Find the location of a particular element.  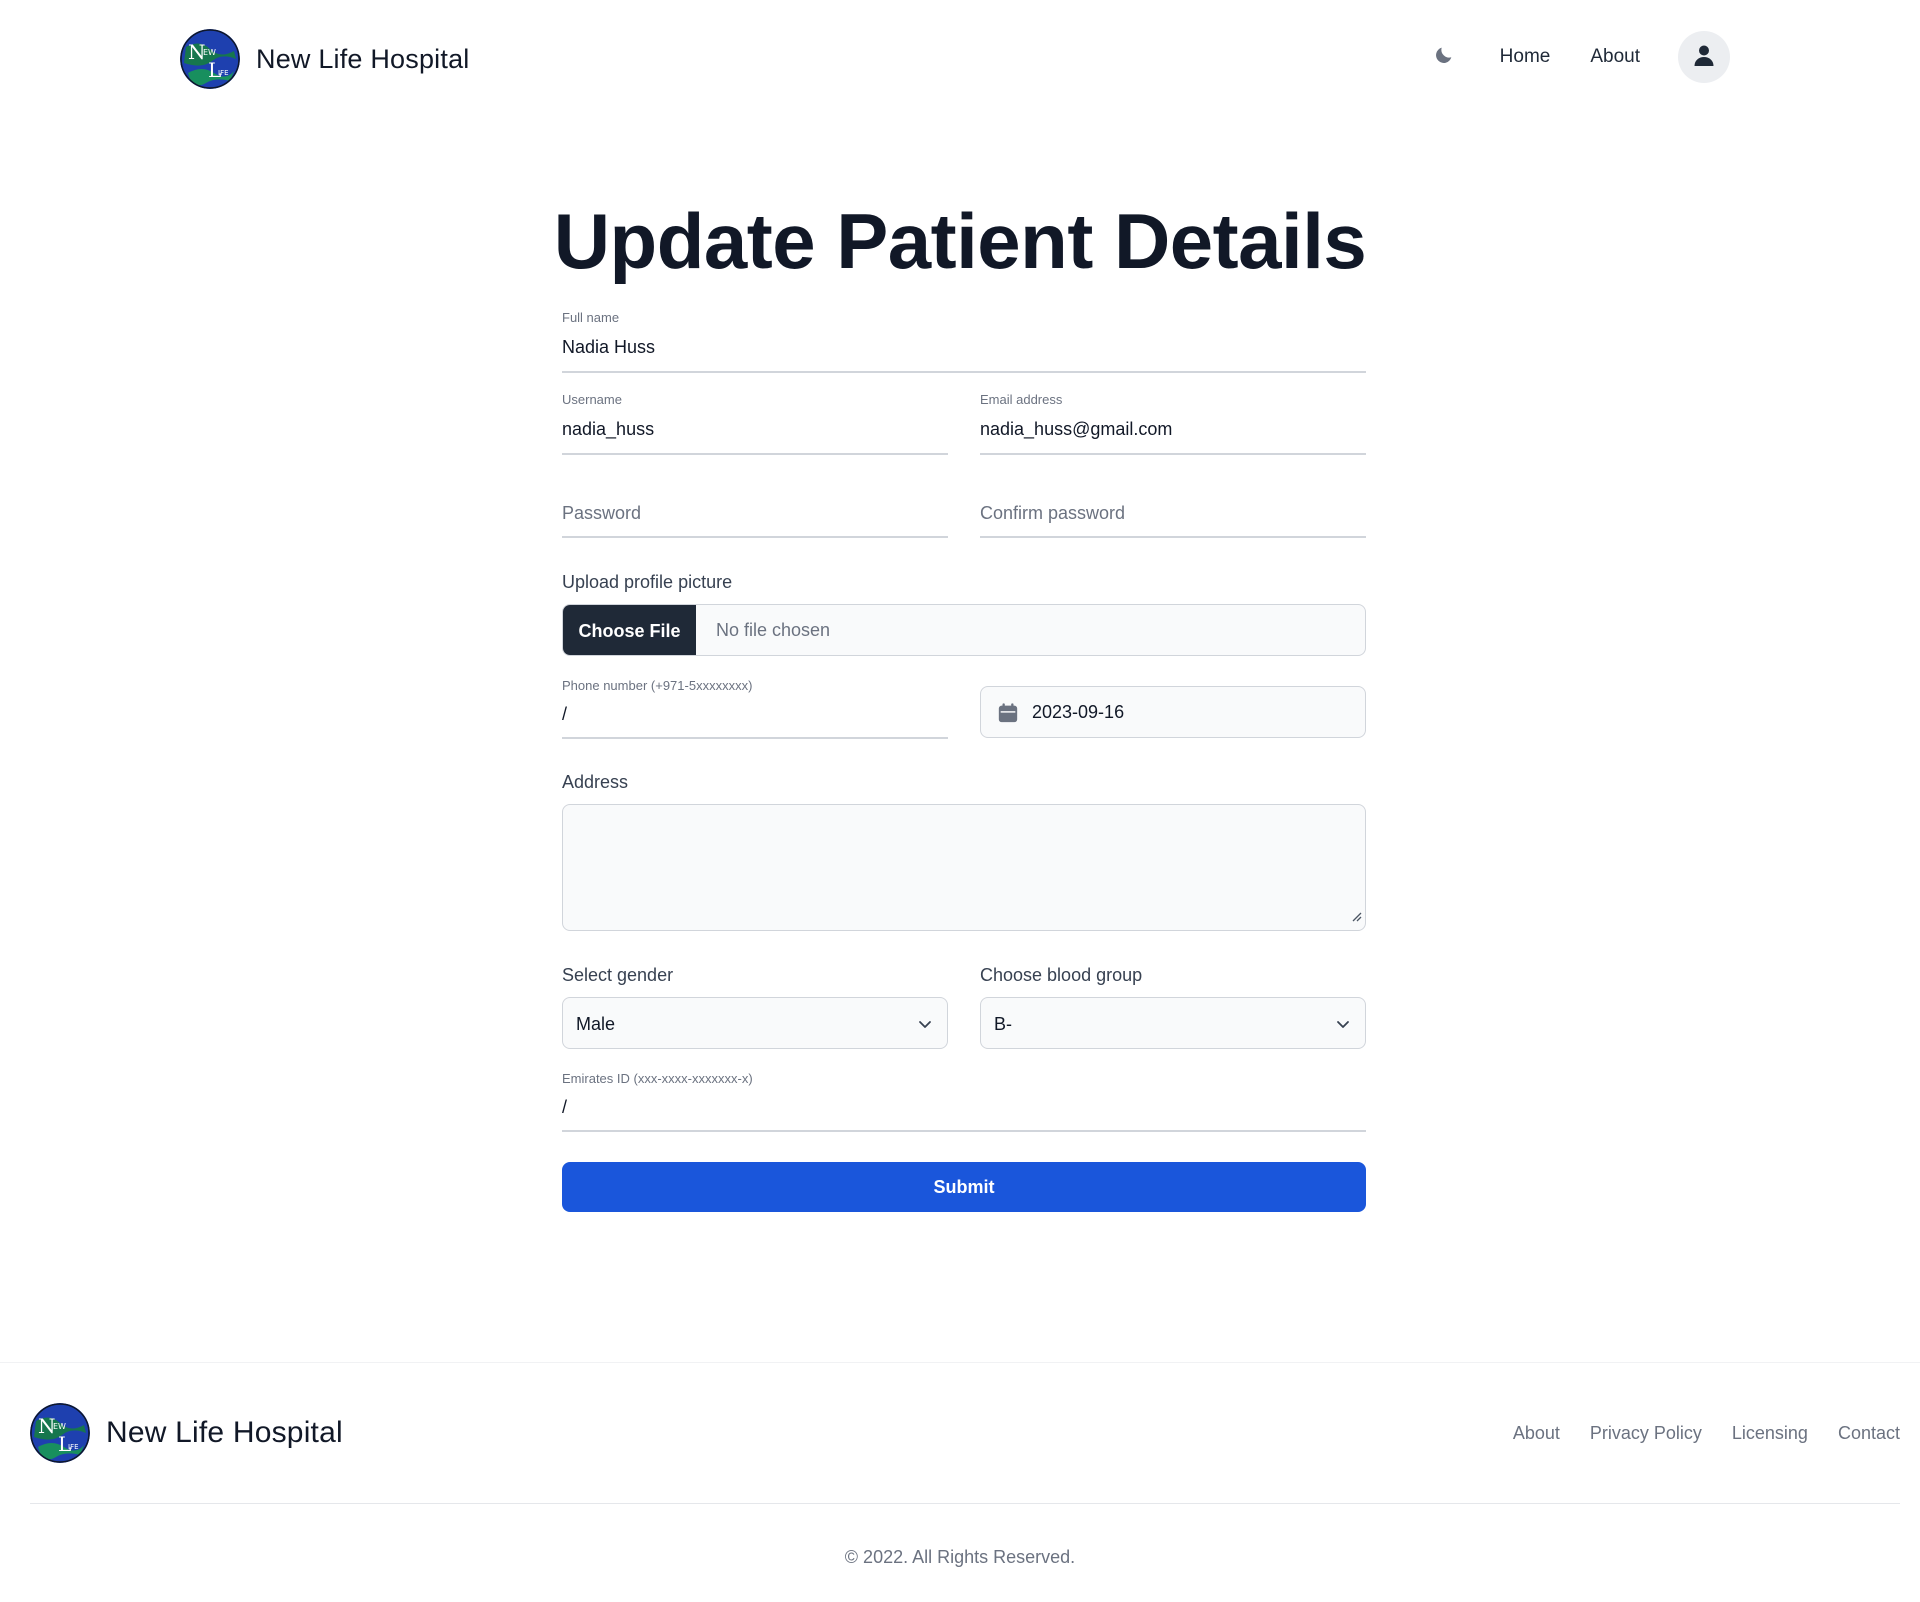

brand-name: New Life Hospital is located at coordinates (363, 58).